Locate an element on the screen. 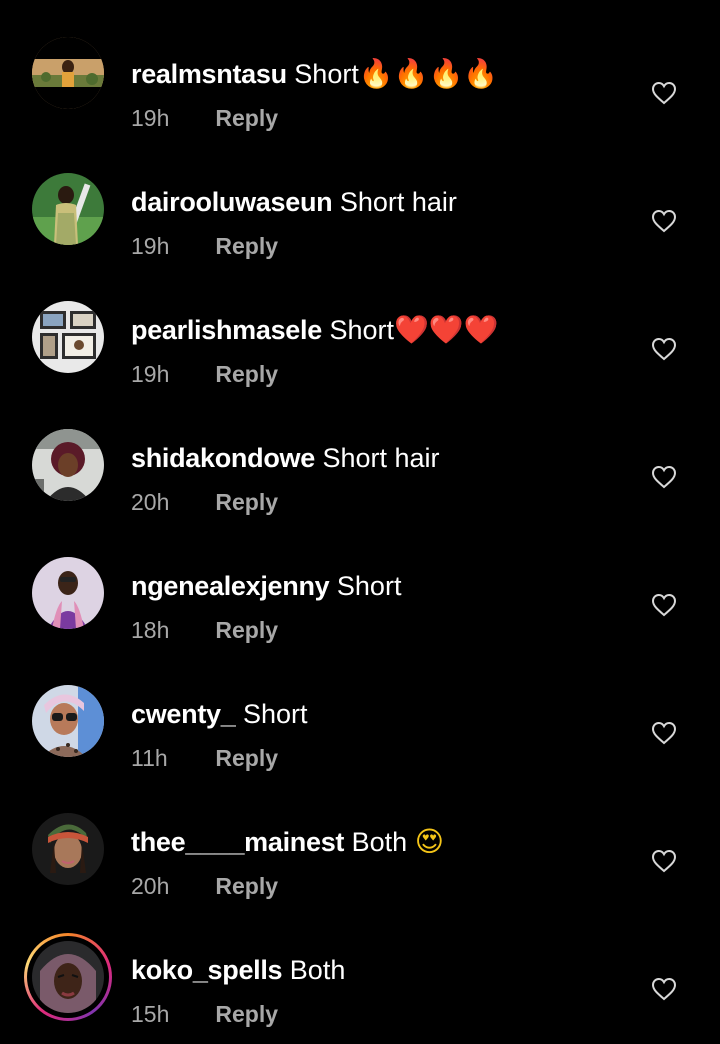  comment-meta: 18h Reply is located at coordinates (204, 630).